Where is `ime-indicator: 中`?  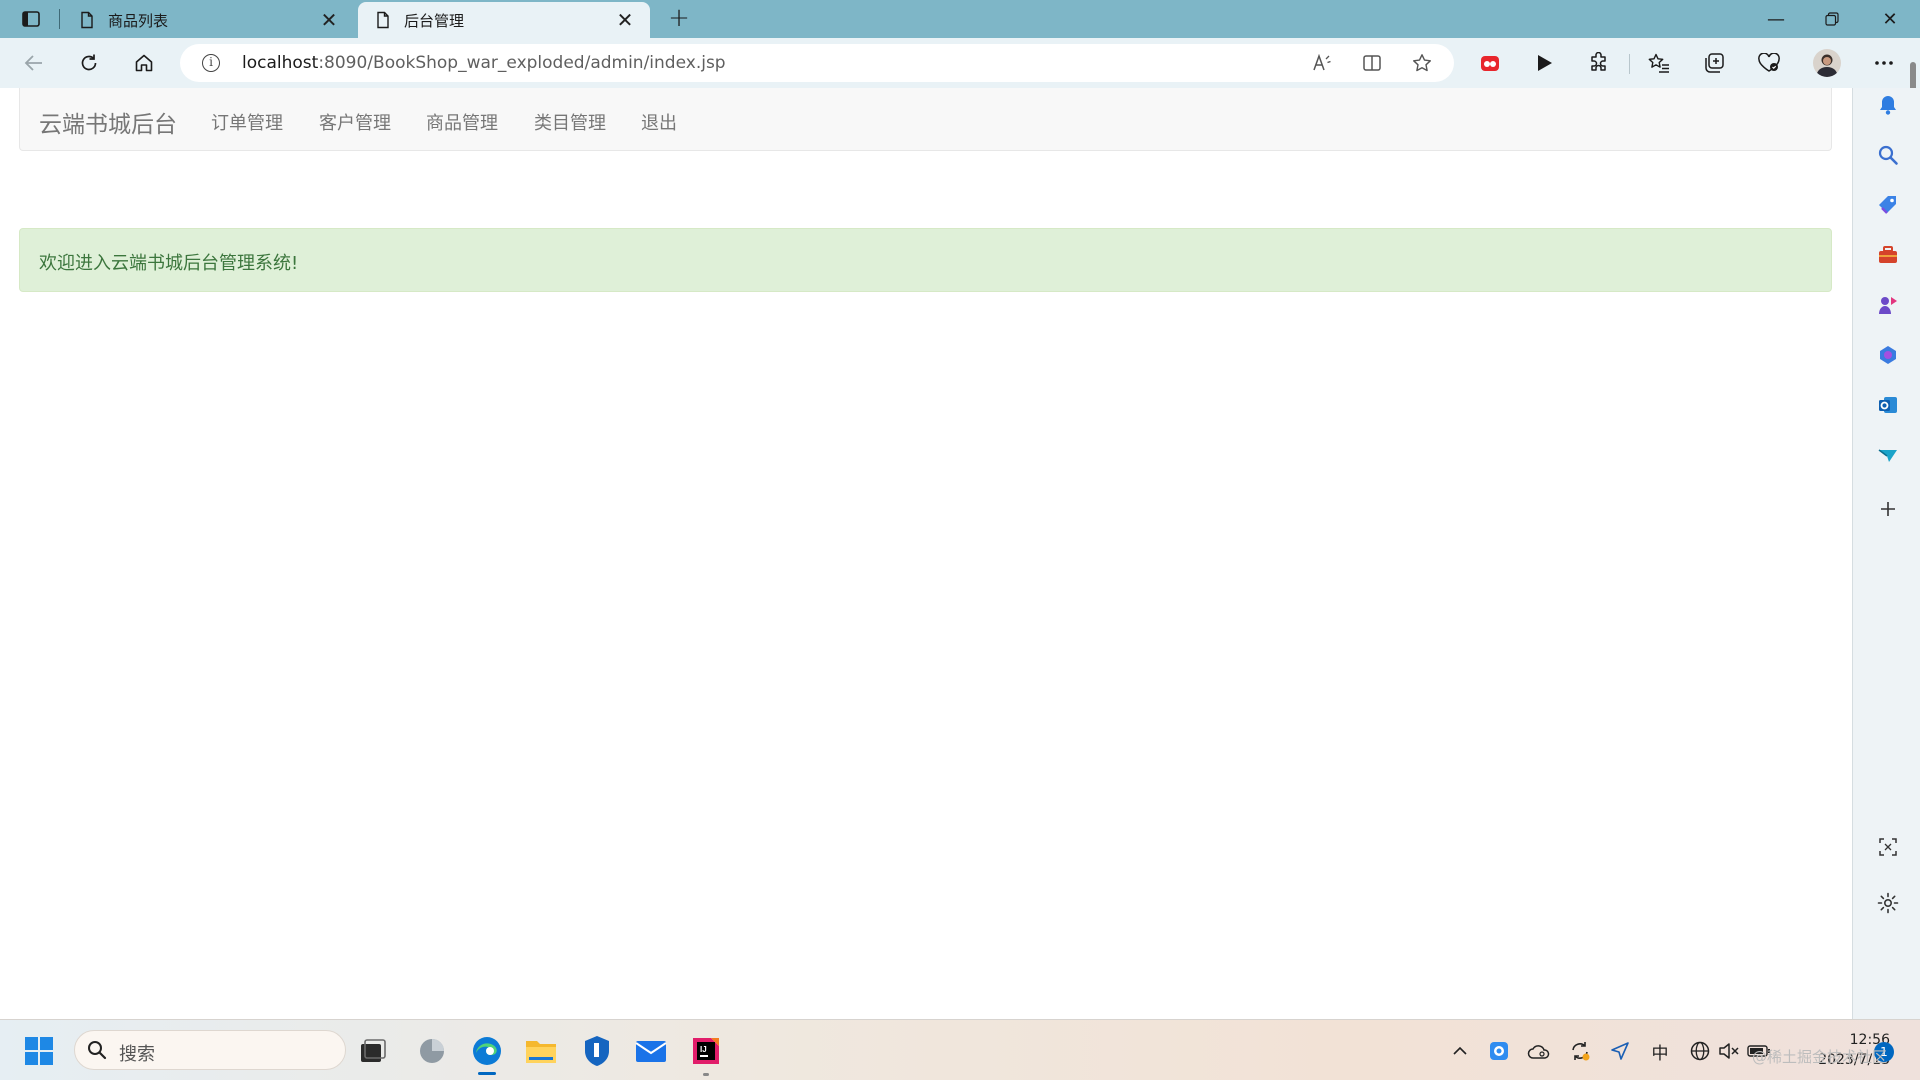
ime-indicator: 中 is located at coordinates (1660, 1051).